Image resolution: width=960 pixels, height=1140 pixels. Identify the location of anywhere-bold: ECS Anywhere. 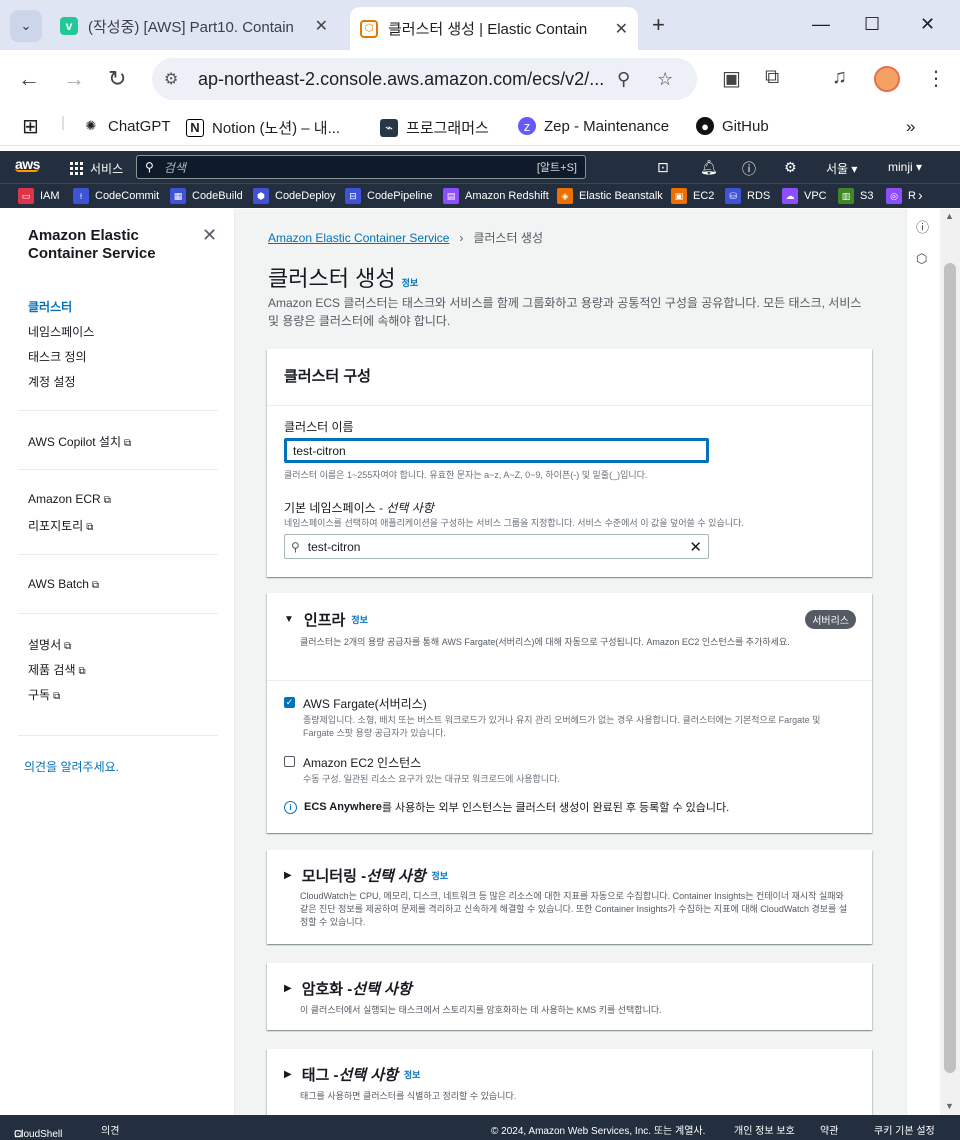
(343, 807).